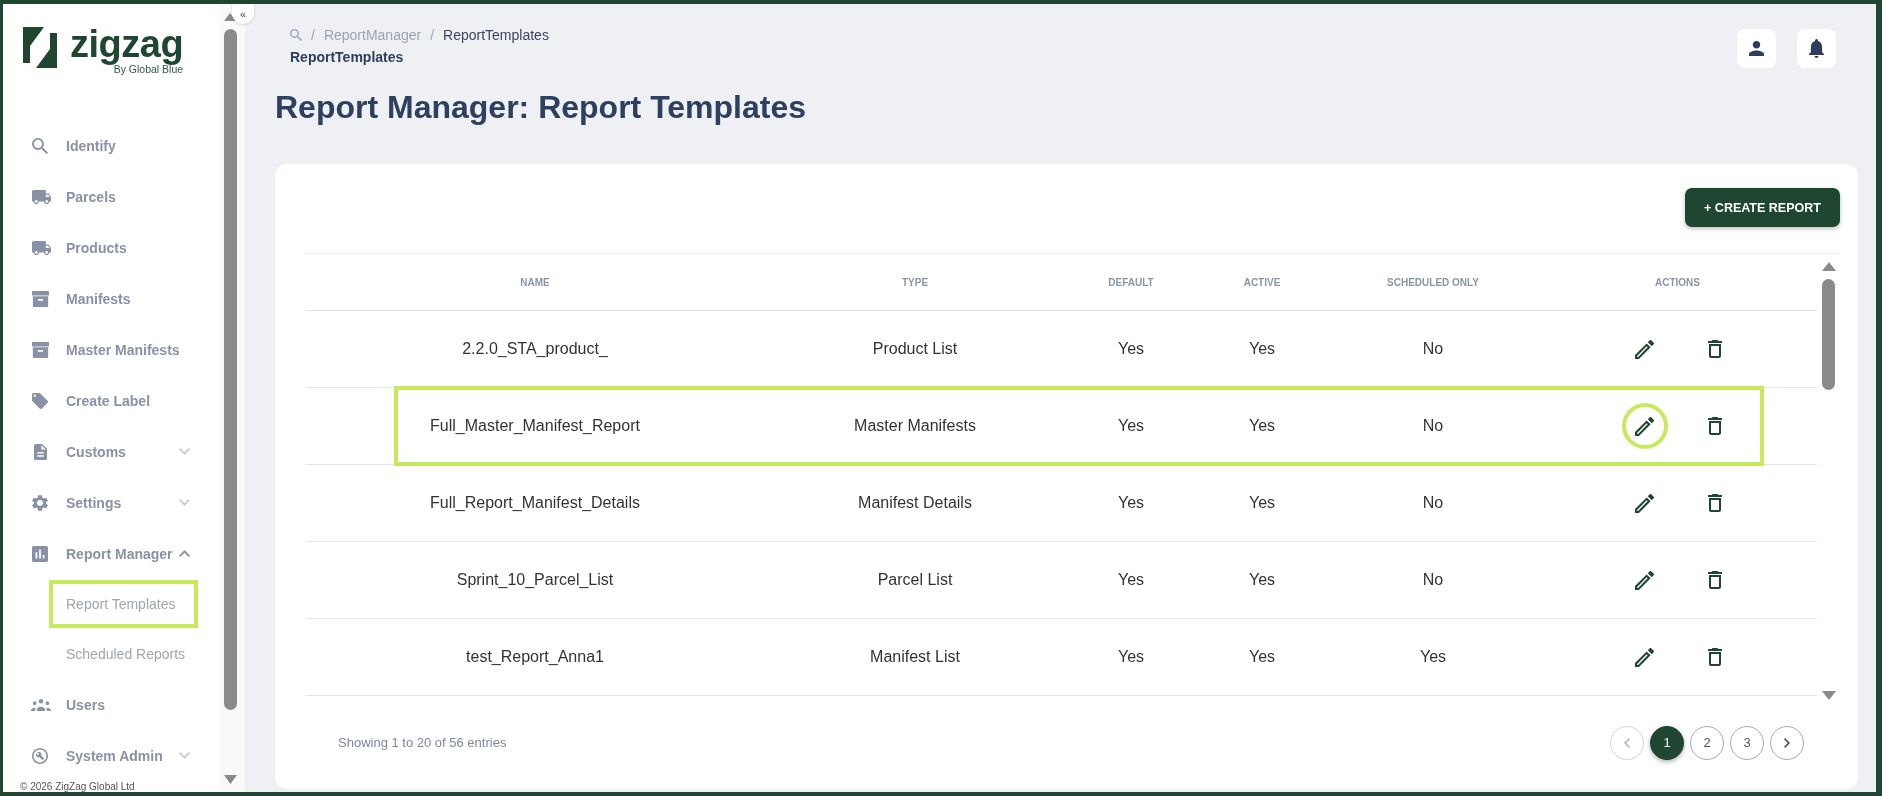 The height and width of the screenshot is (796, 1882). I want to click on page-button: 2, so click(1707, 742).